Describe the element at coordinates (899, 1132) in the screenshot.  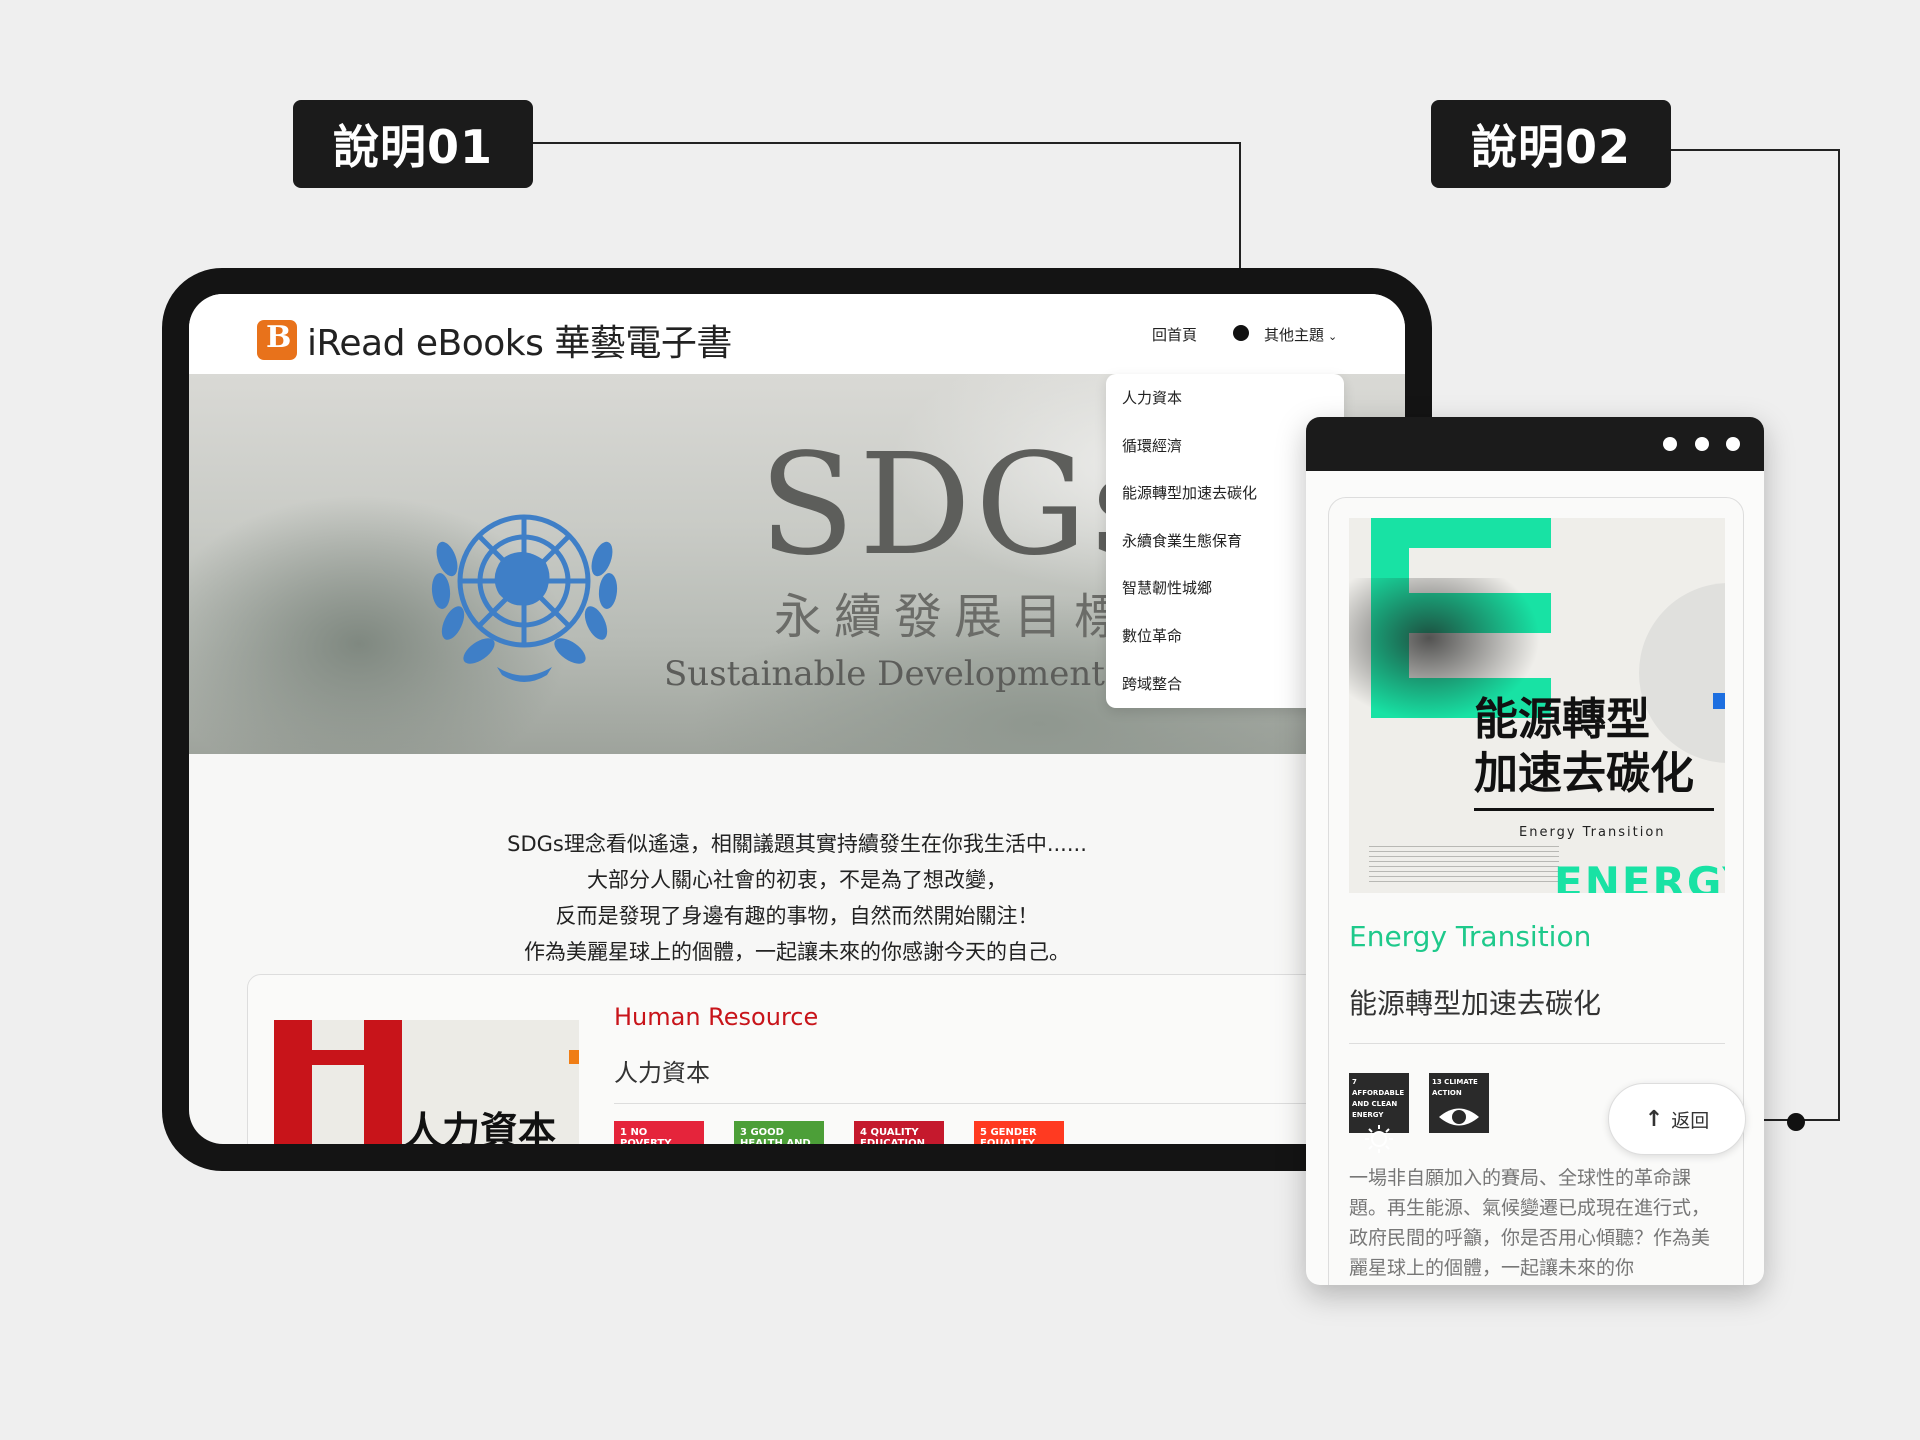
I see `sdg-4-icon: 4 QUALITY EDUCATION` at that location.